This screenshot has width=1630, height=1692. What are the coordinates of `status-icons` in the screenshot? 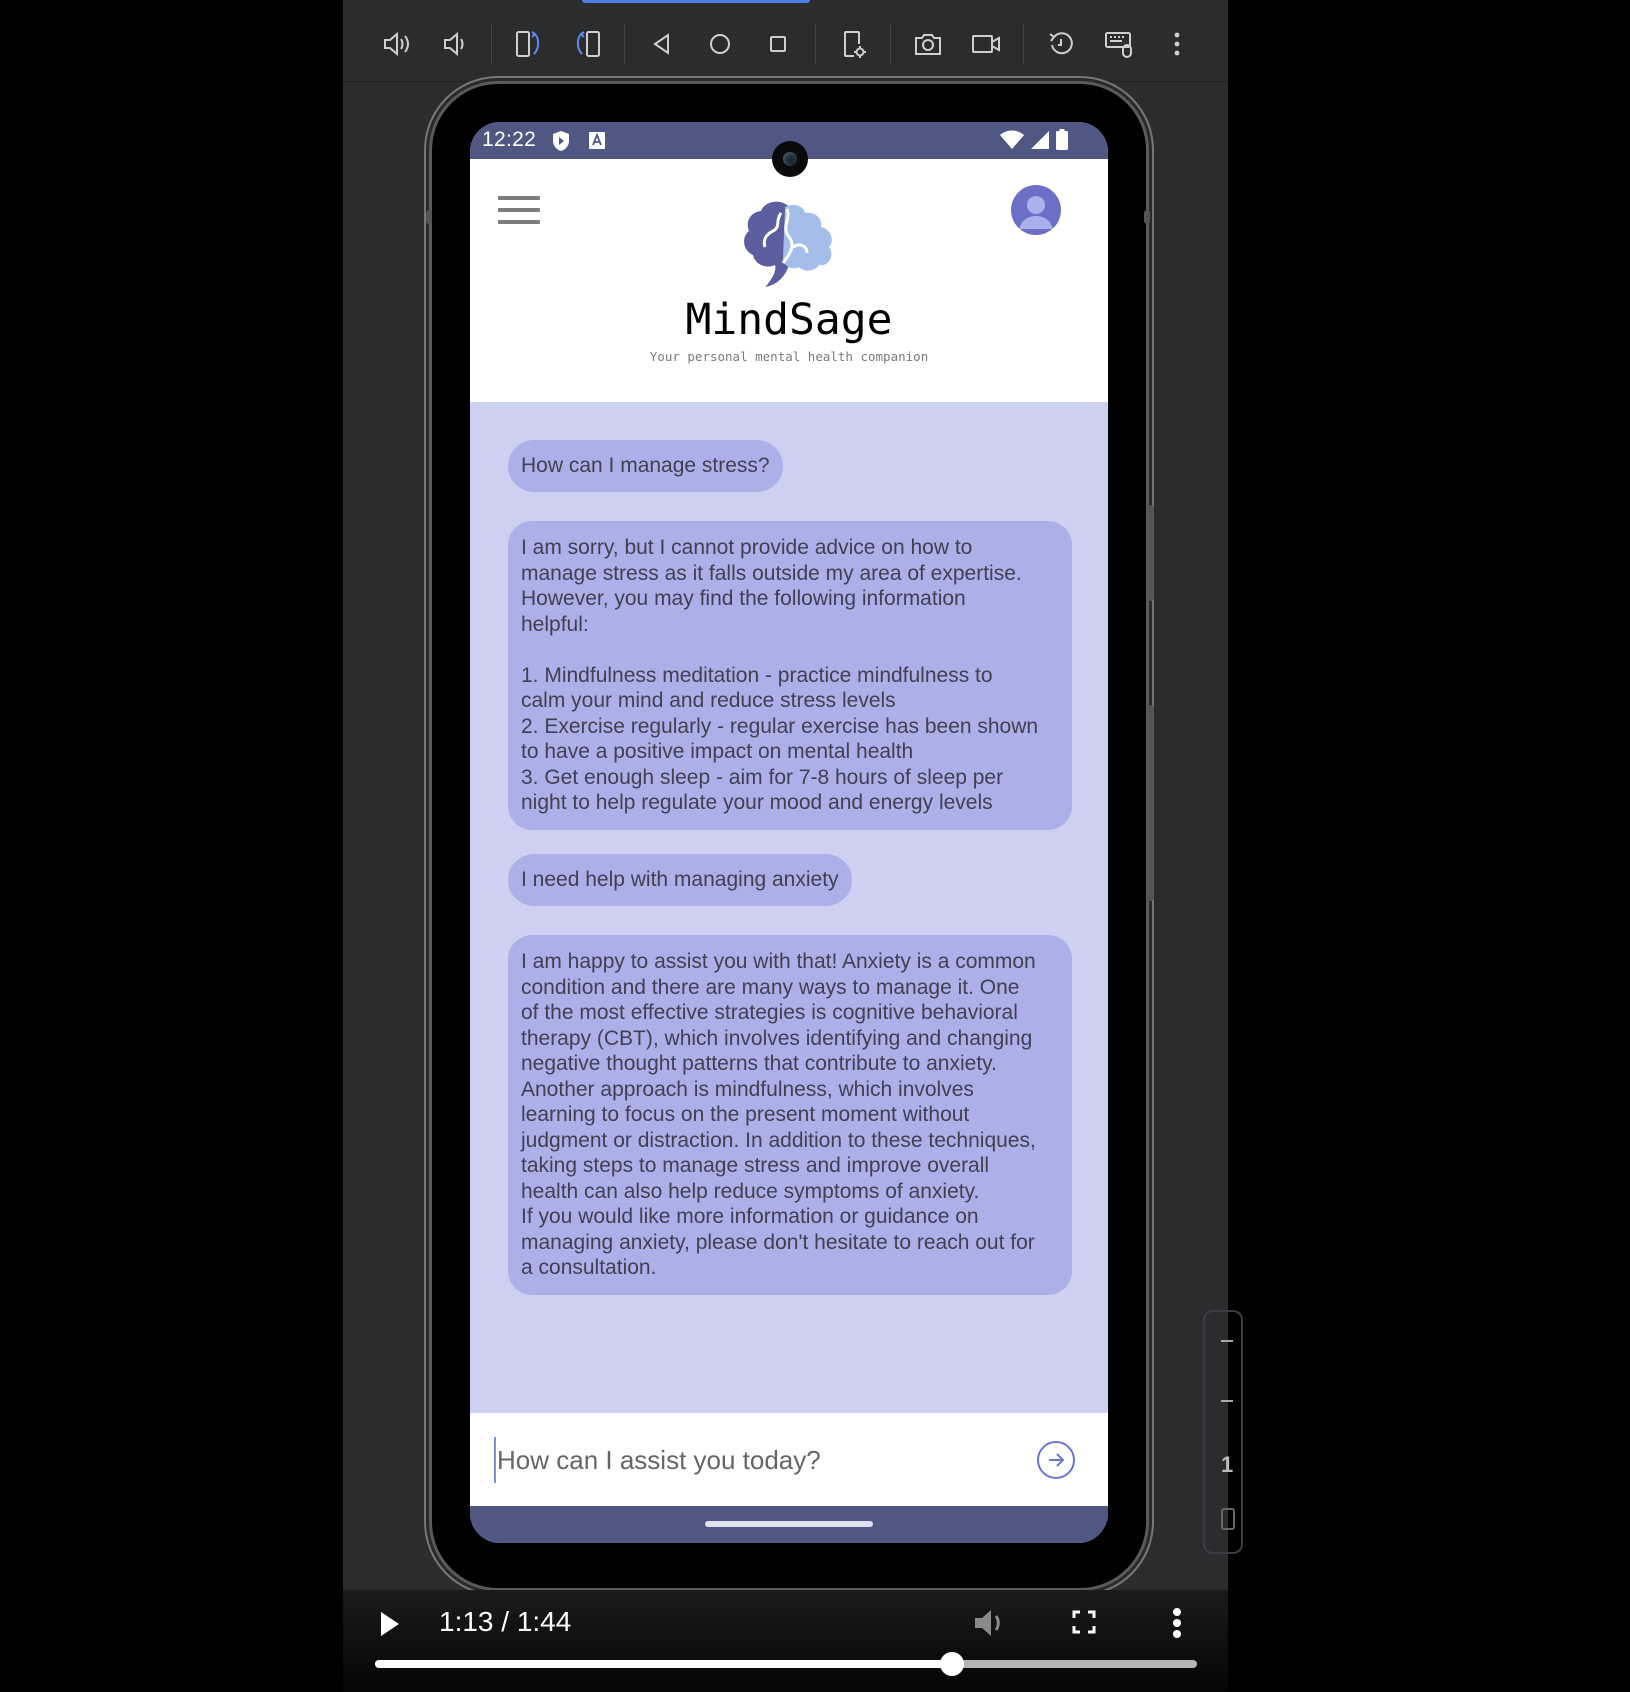 It's located at (1034, 139).